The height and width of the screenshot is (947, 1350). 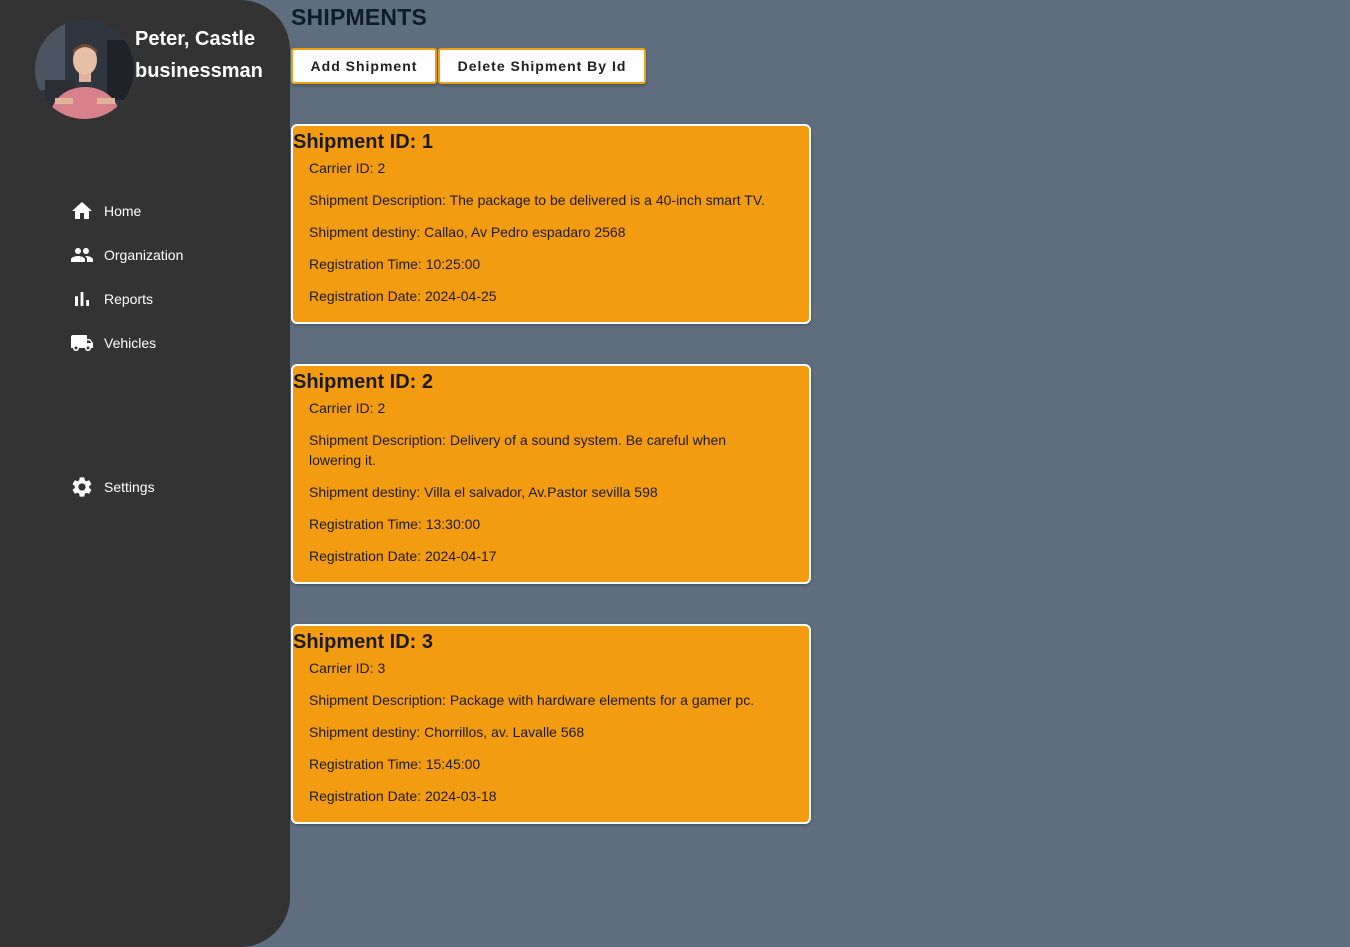 What do you see at coordinates (395, 764) in the screenshot?
I see `registration-time: Registration Time: 15:45:00` at bounding box center [395, 764].